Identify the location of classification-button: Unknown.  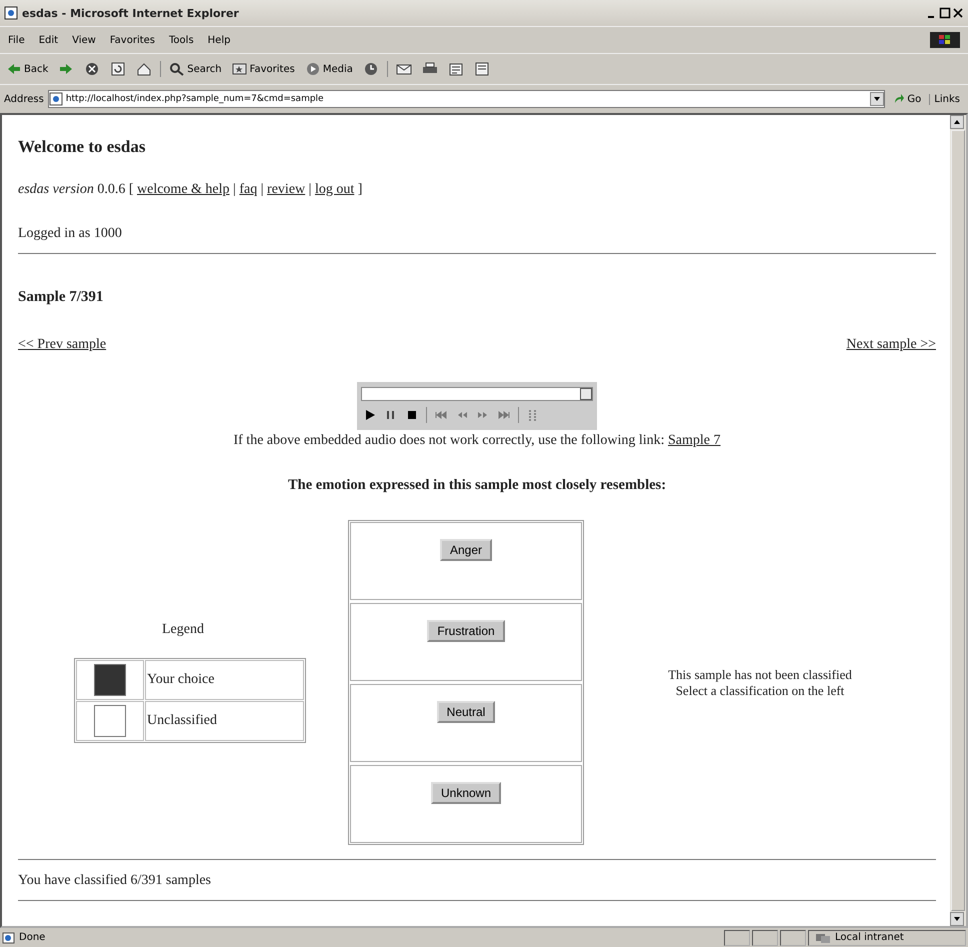
(466, 793).